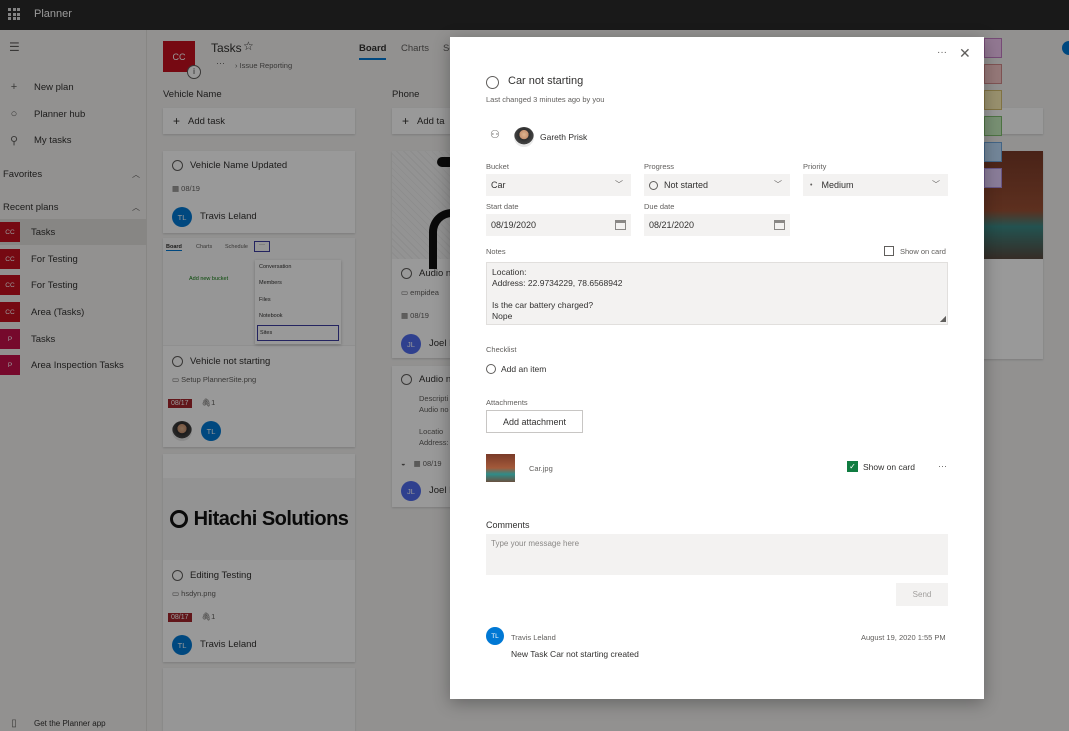  Describe the element at coordinates (717, 225) in the screenshot. I see `due-date-input: 08/21/2020` at that location.